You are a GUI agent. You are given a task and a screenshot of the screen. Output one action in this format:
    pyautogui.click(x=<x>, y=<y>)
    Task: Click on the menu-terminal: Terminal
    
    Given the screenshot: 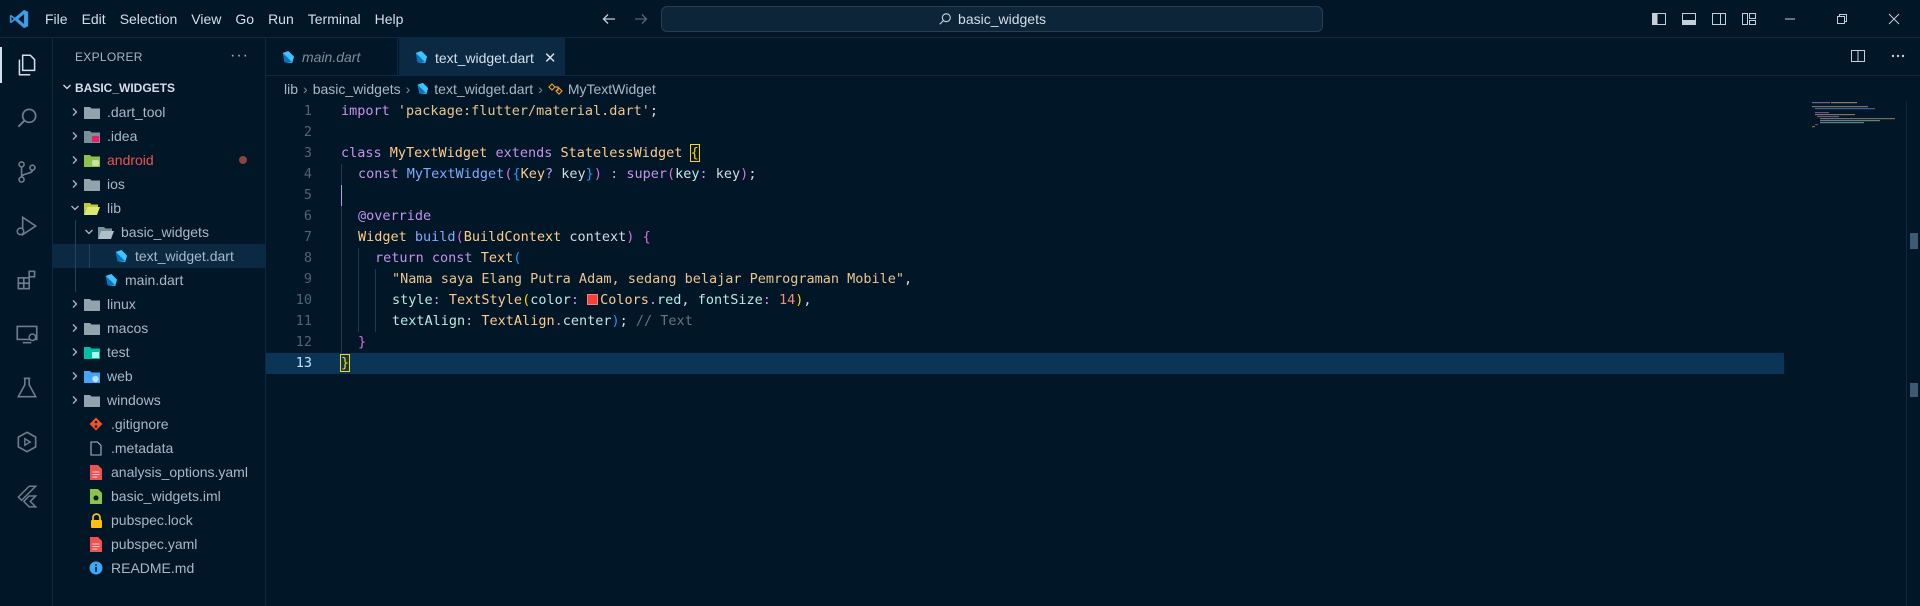 What is the action you would take?
    pyautogui.click(x=334, y=19)
    